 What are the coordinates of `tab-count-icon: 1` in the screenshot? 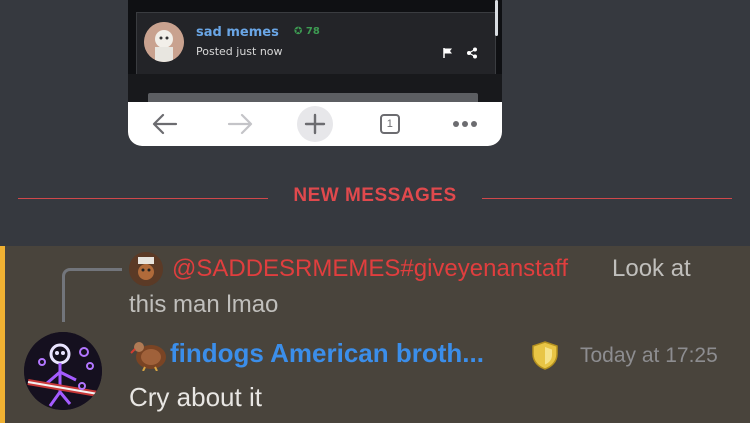 It's located at (389, 124).